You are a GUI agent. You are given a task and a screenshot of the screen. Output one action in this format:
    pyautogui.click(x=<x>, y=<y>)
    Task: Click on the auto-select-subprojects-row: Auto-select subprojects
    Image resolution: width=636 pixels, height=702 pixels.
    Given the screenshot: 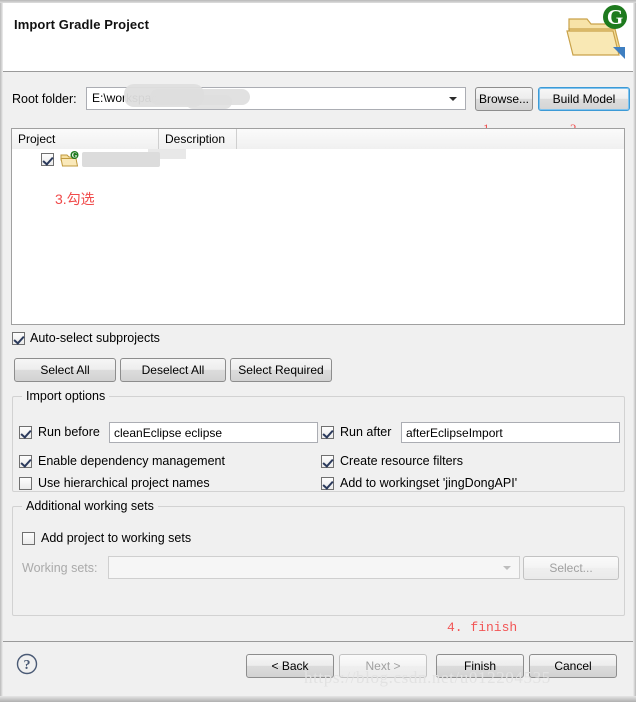 What is the action you would take?
    pyautogui.click(x=86, y=338)
    